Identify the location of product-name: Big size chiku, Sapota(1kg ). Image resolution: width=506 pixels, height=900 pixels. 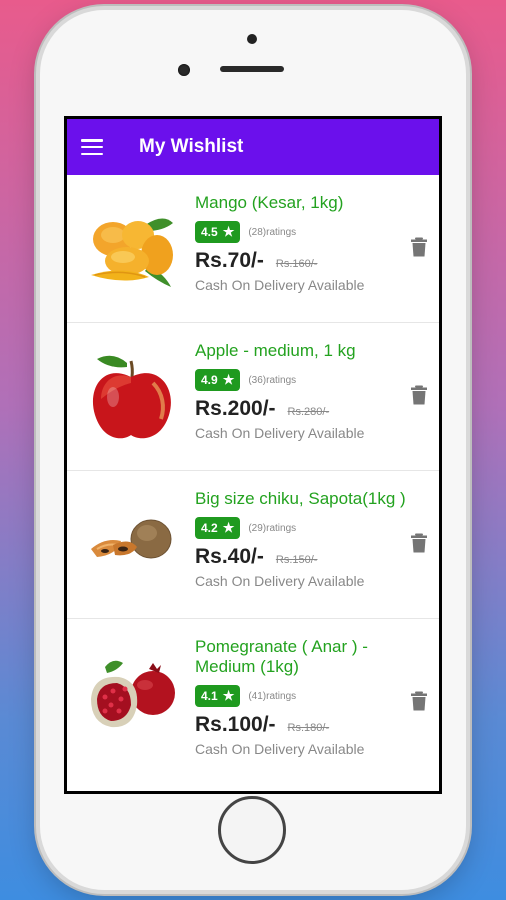
(308, 499).